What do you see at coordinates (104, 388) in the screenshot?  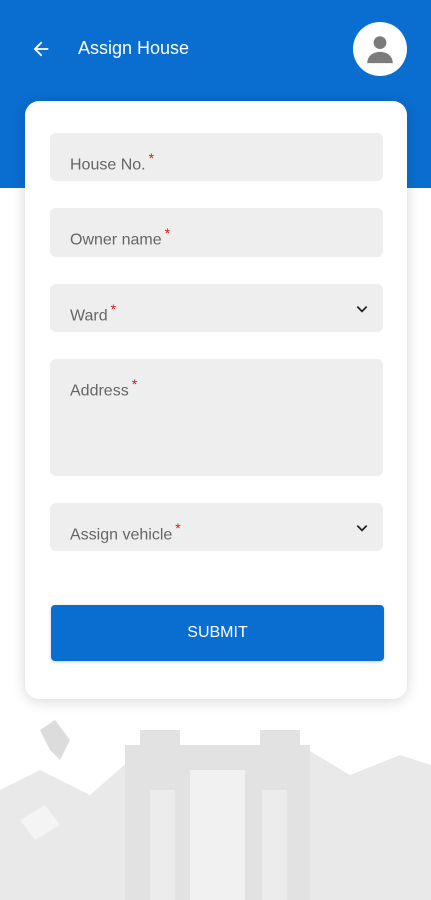 I see `address-label: Address *` at bounding box center [104, 388].